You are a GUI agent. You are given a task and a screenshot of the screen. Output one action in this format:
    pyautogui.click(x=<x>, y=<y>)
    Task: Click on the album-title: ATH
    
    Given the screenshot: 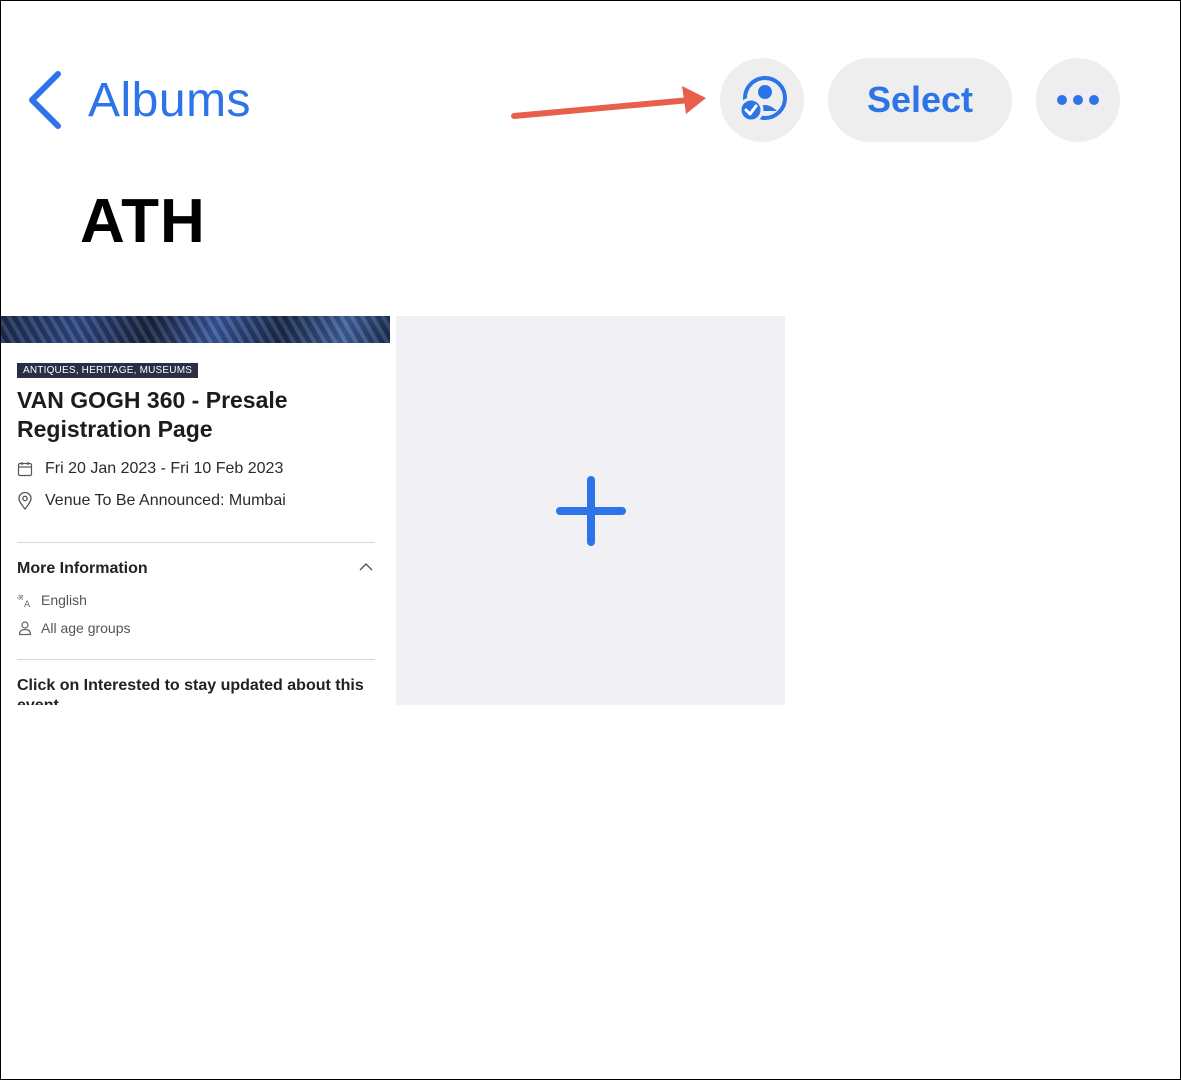 What is the action you would take?
    pyautogui.click(x=143, y=221)
    